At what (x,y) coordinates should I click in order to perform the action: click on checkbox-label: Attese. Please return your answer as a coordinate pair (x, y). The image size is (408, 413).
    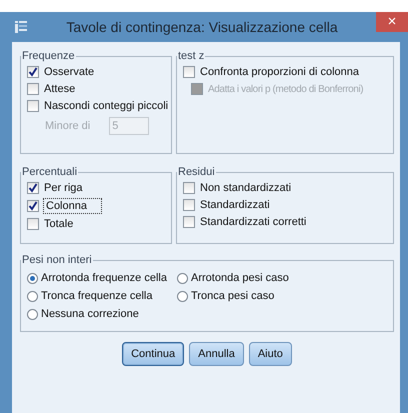
    Looking at the image, I should click on (60, 89).